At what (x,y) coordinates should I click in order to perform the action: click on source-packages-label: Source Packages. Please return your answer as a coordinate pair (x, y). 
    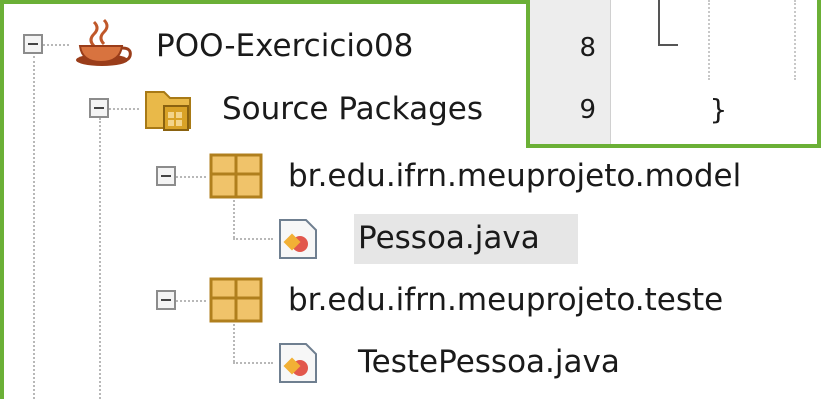
    Looking at the image, I should click on (352, 109).